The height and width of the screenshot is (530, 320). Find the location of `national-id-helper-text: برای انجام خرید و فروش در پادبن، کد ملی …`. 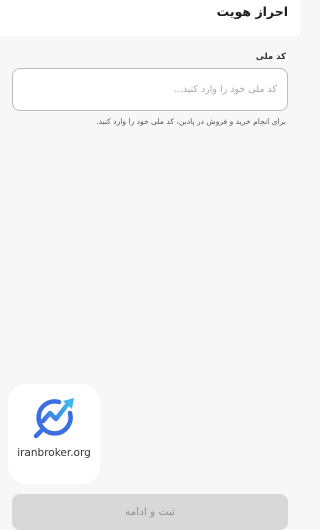

national-id-helper-text: برای انجام خرید و فروش در پادبن، کد ملی … is located at coordinates (191, 121).